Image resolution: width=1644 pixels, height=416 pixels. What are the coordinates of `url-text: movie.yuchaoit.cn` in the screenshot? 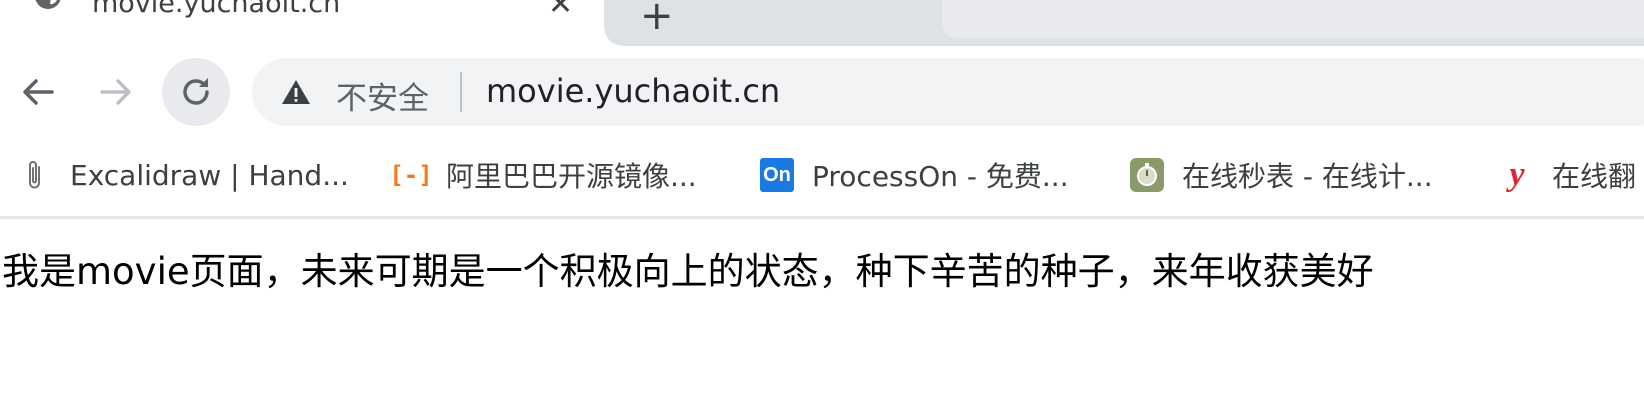 It's located at (633, 91).